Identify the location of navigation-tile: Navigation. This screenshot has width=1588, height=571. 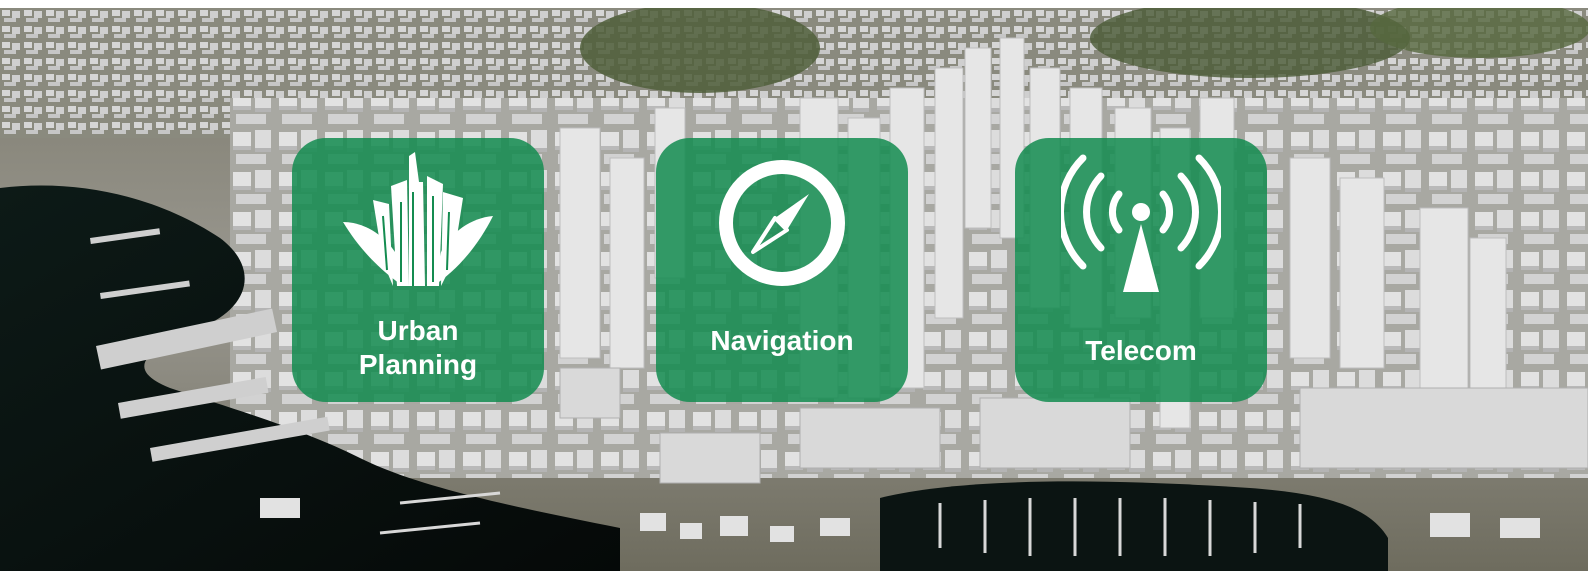
(782, 270).